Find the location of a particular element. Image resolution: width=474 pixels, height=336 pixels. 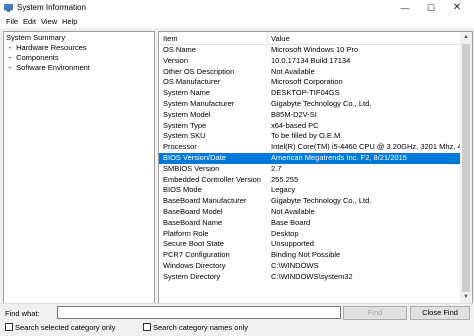

minimize-button: — is located at coordinates (405, 8).